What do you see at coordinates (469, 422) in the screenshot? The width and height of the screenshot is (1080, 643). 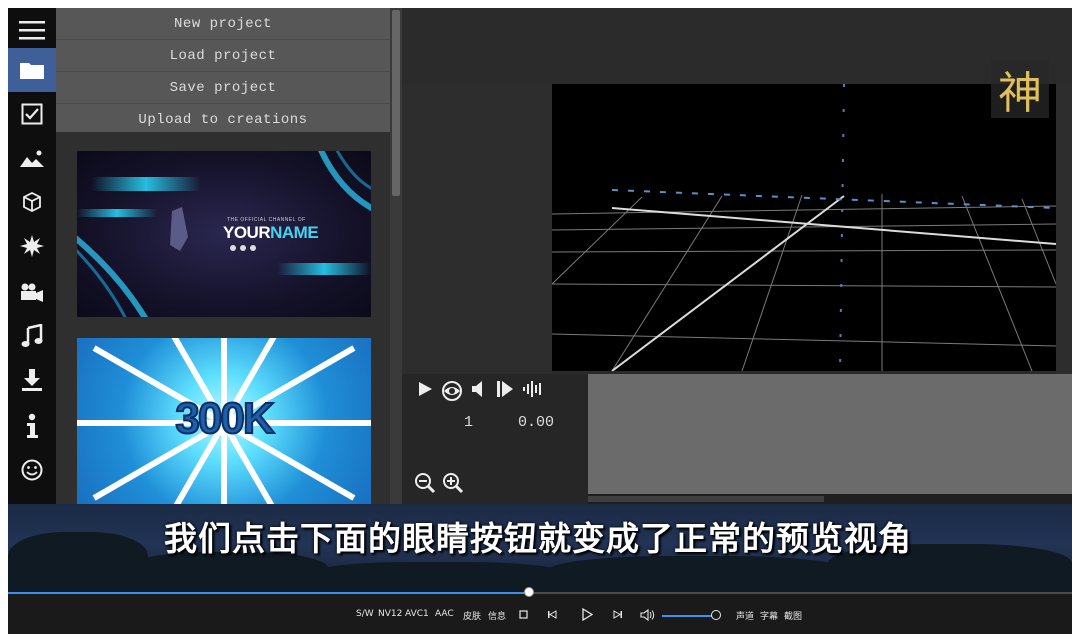 I see `frame-number: 1` at bounding box center [469, 422].